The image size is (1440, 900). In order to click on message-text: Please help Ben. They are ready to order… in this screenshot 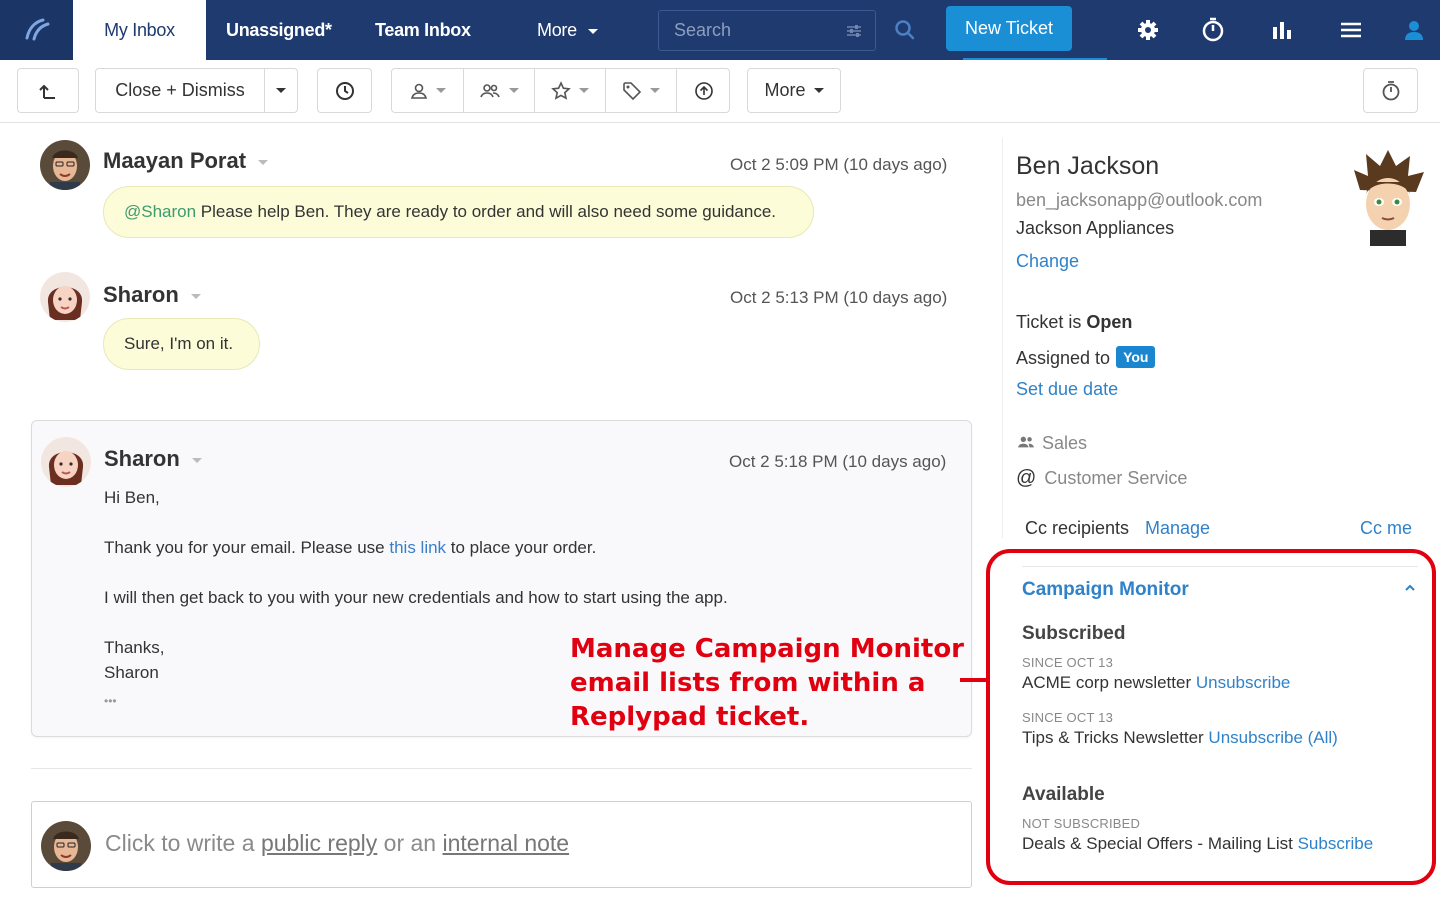, I will do `click(486, 211)`.